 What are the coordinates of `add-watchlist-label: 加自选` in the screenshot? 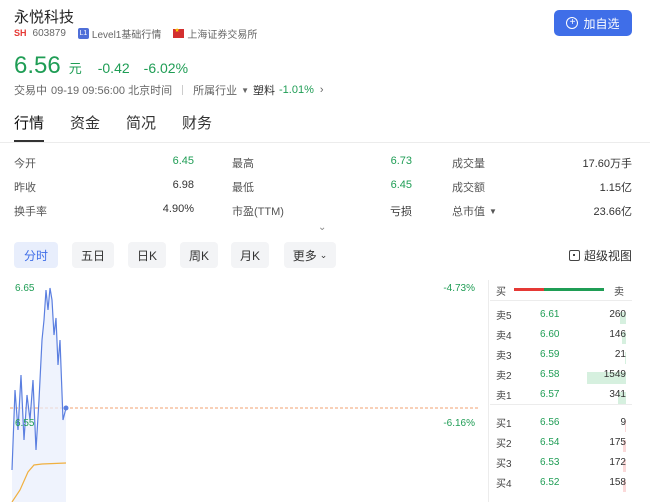 It's located at (601, 23).